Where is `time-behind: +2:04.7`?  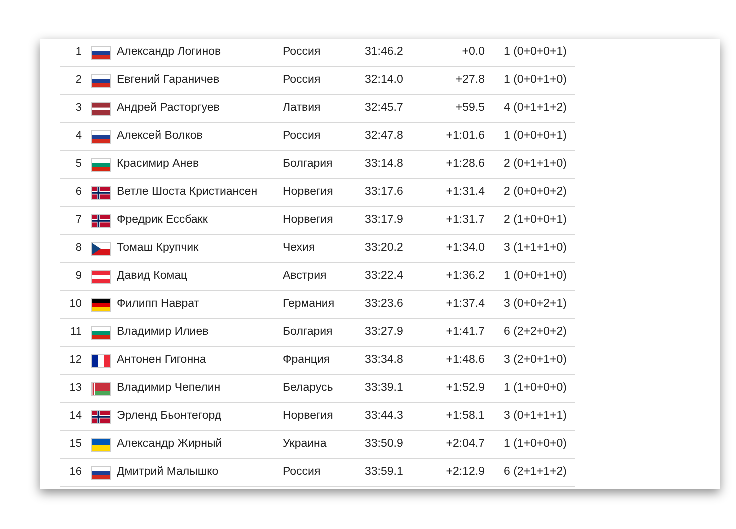
time-behind: +2:04.7 is located at coordinates (465, 444).